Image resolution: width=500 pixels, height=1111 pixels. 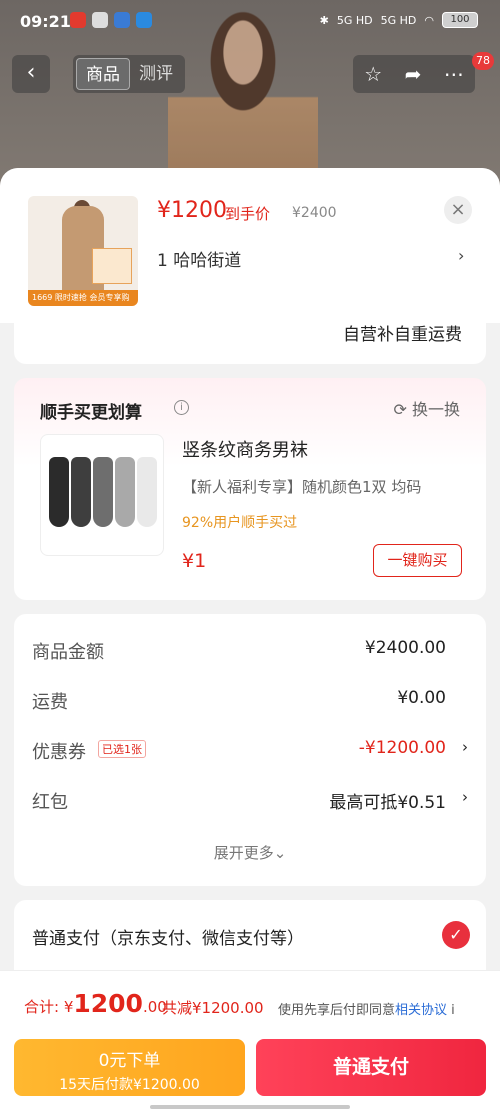 I want to click on redpack-value: 最高可抵¥0.51, so click(x=387, y=803).